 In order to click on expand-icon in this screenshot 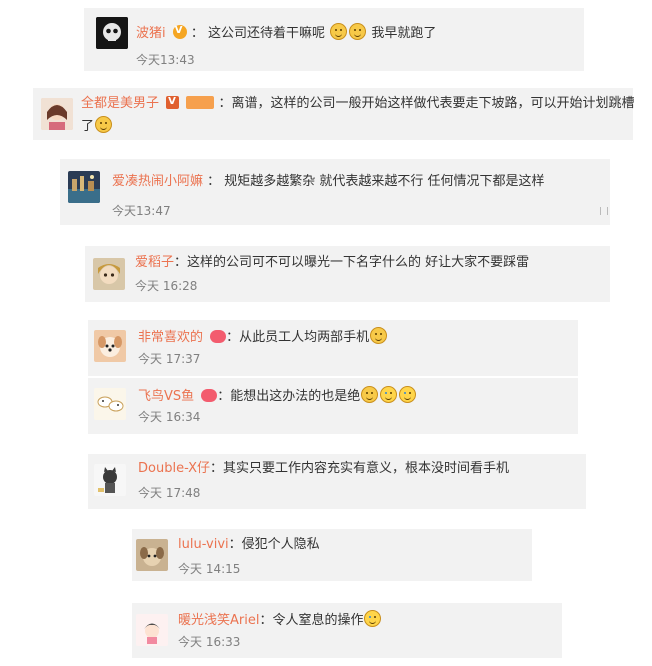, I will do `click(604, 211)`.